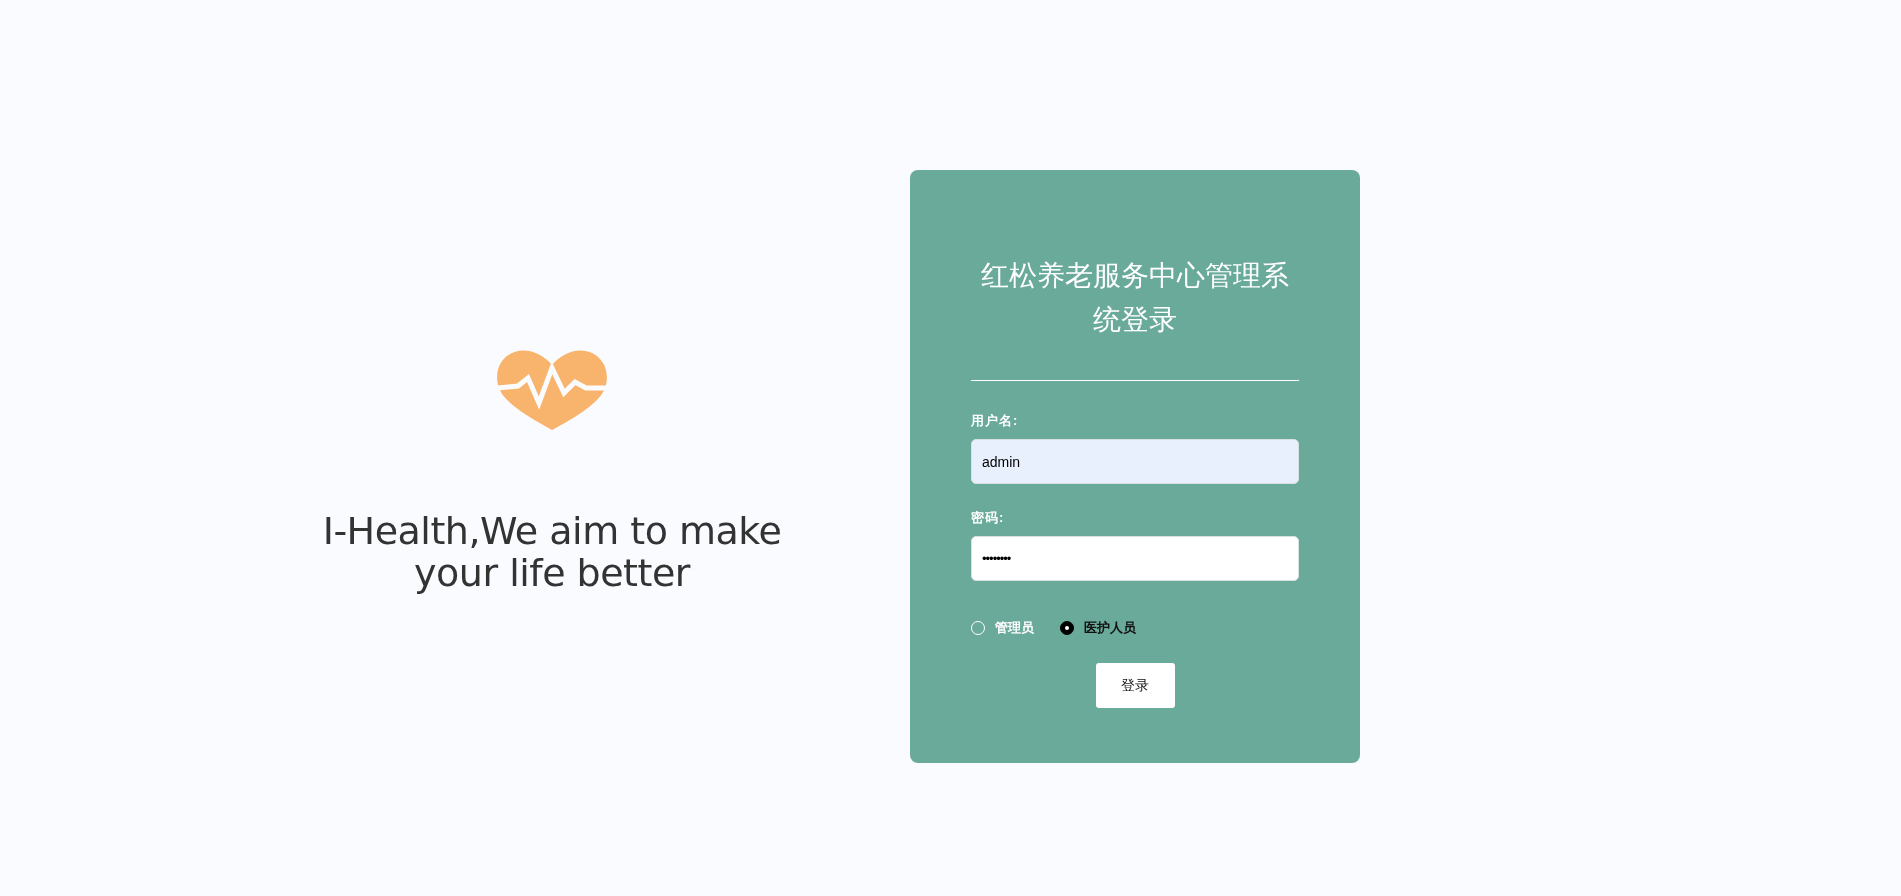 Image resolution: width=1901 pixels, height=896 pixels. What do you see at coordinates (1135, 685) in the screenshot?
I see `login-button: 登录` at bounding box center [1135, 685].